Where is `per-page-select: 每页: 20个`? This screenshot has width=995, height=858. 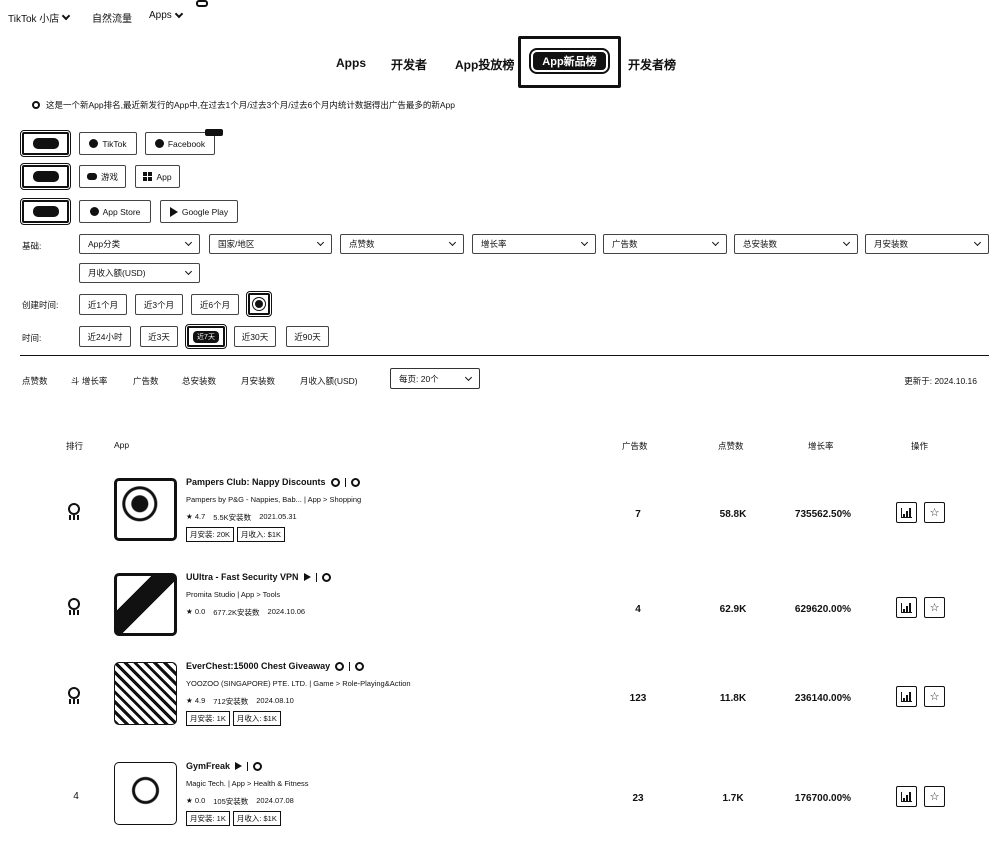 per-page-select: 每页: 20个 is located at coordinates (435, 378).